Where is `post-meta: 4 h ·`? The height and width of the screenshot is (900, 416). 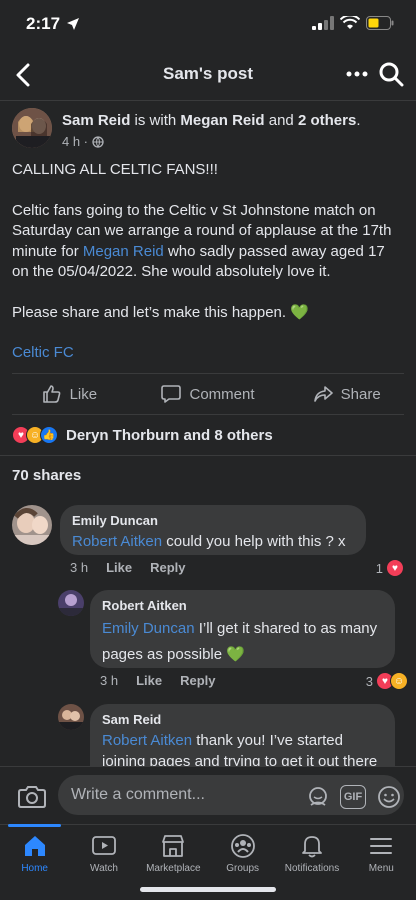 post-meta: 4 h · is located at coordinates (83, 141).